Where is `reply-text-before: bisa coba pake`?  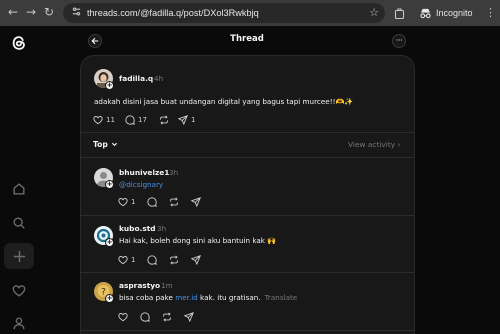
reply-text-before: bisa coba pake is located at coordinates (147, 297).